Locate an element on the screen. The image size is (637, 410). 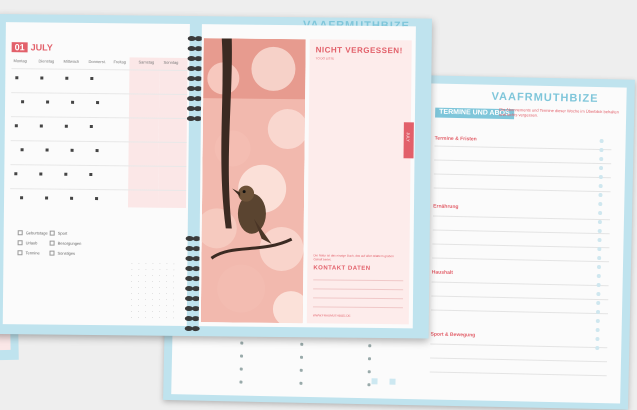
weekday-label: Donnerst. is located at coordinates (97, 61).